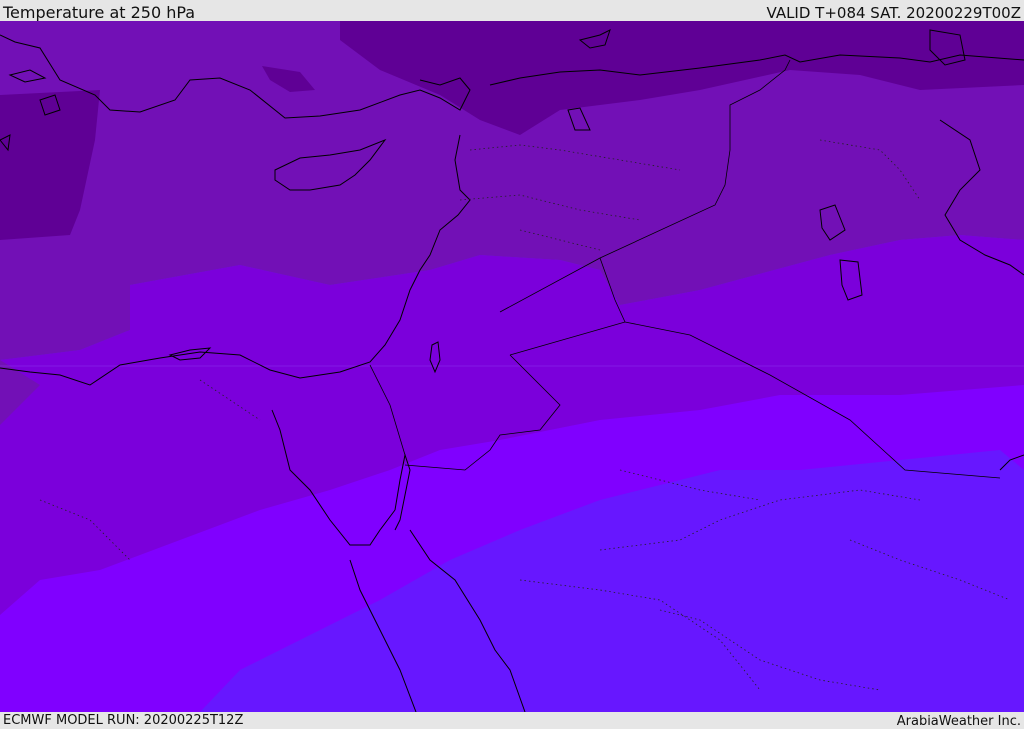  Describe the element at coordinates (958, 721) in the screenshot. I see `credit-label: ArabiaWeather Inc.` at that location.